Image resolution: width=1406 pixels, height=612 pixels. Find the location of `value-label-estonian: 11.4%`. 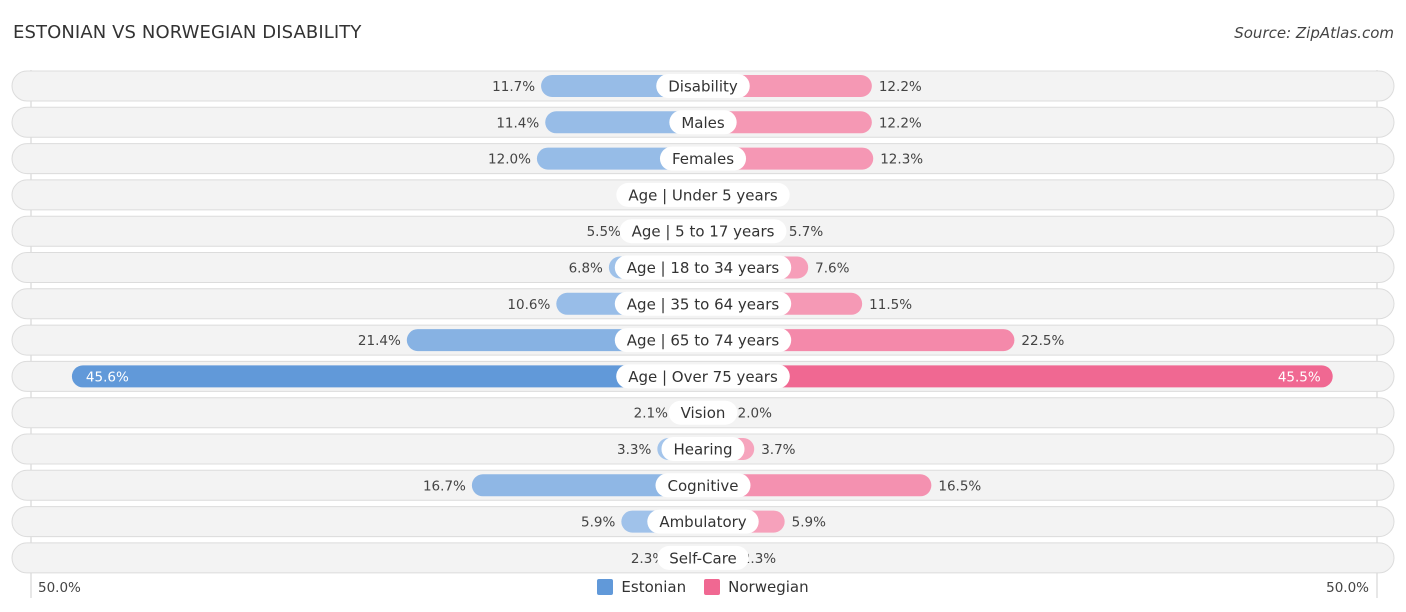

value-label-estonian: 11.4% is located at coordinates (517, 123).